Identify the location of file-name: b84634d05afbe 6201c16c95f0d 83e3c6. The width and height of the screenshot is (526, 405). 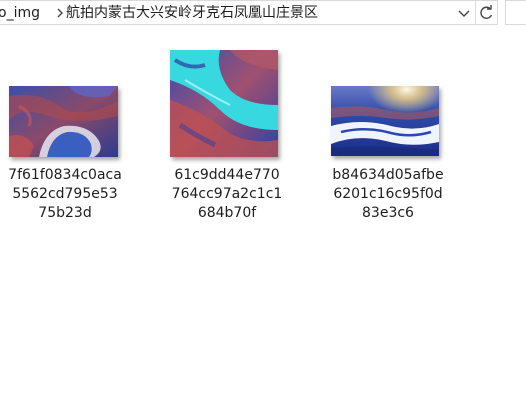
(388, 194).